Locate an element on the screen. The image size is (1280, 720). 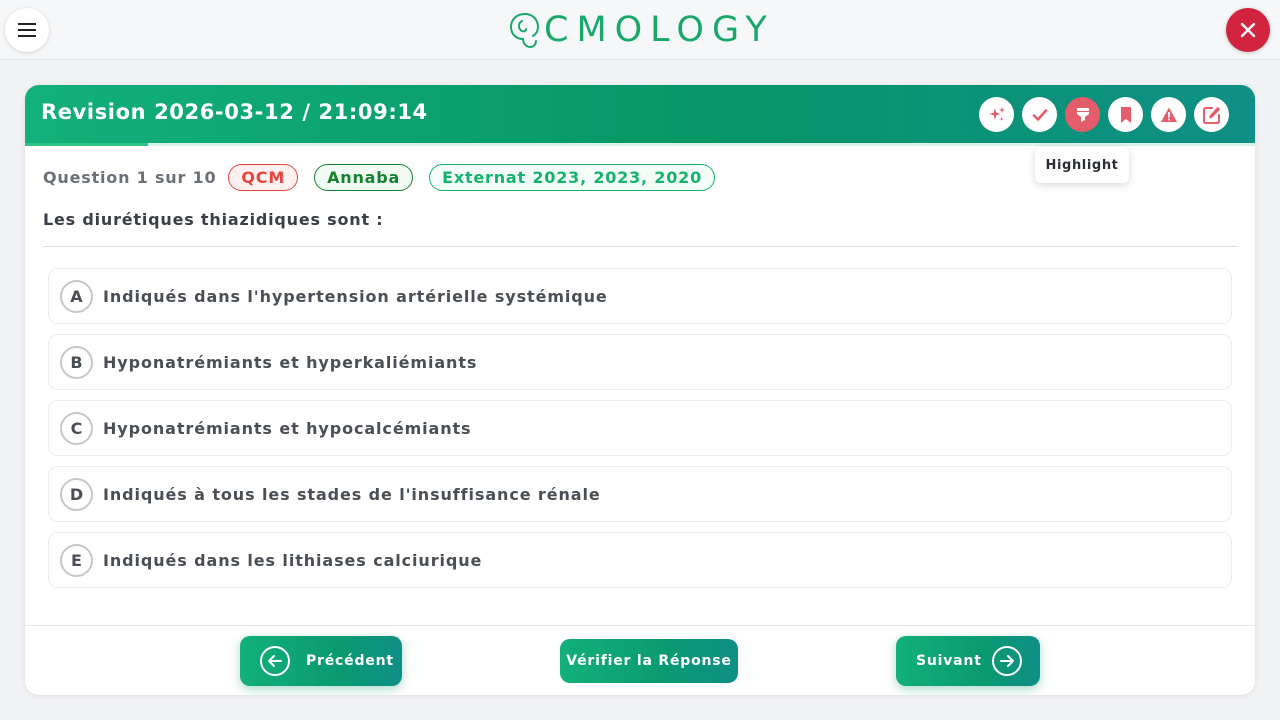
bookmark-button is located at coordinates (1125, 114).